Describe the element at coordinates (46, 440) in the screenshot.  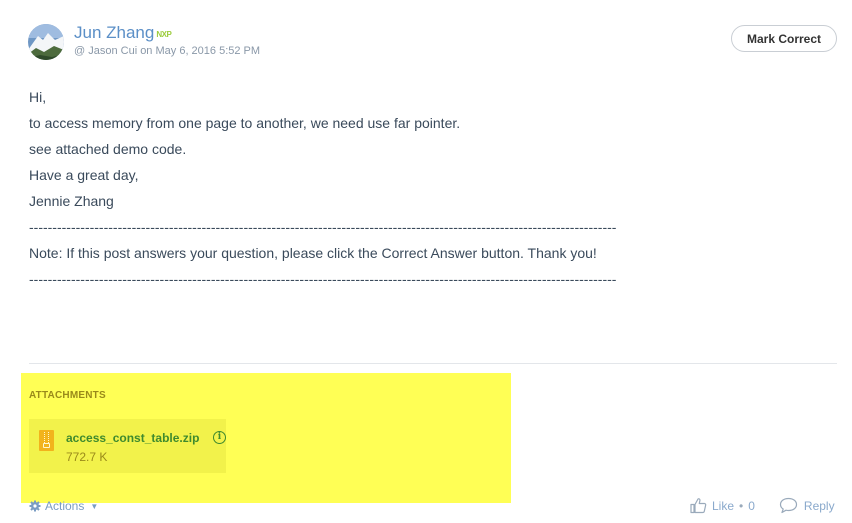
I see `zip-file-icon` at that location.